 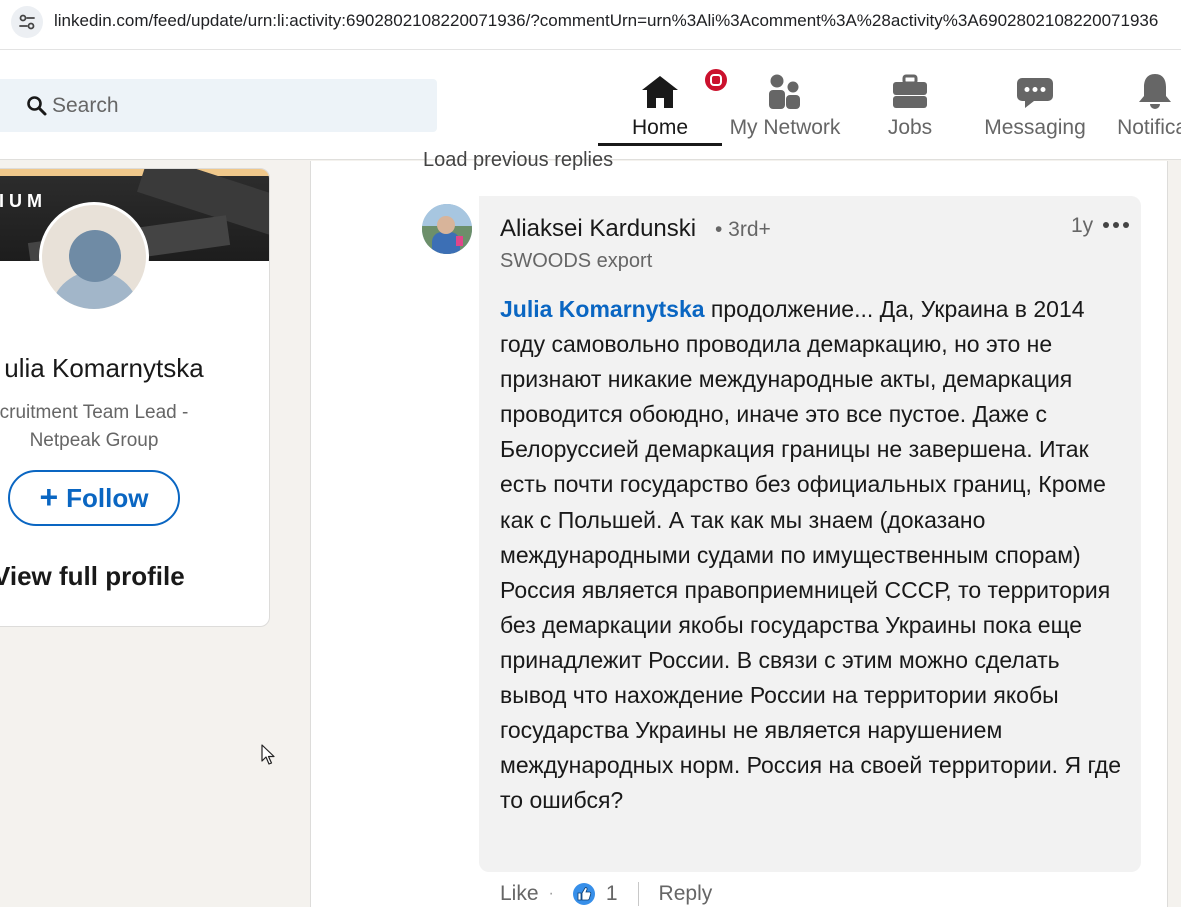 What do you see at coordinates (1035, 127) in the screenshot?
I see `nav-messaging-label: Messaging` at bounding box center [1035, 127].